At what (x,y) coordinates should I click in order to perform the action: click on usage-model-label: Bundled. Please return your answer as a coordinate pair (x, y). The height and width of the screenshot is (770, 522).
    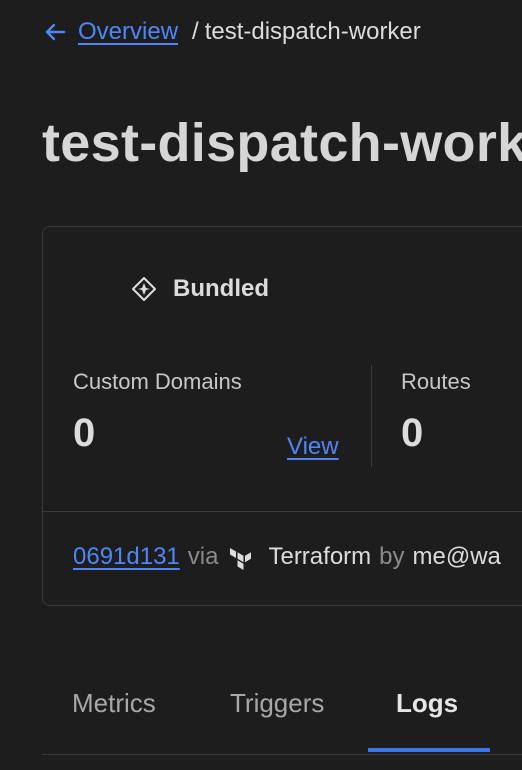
    Looking at the image, I should click on (221, 288).